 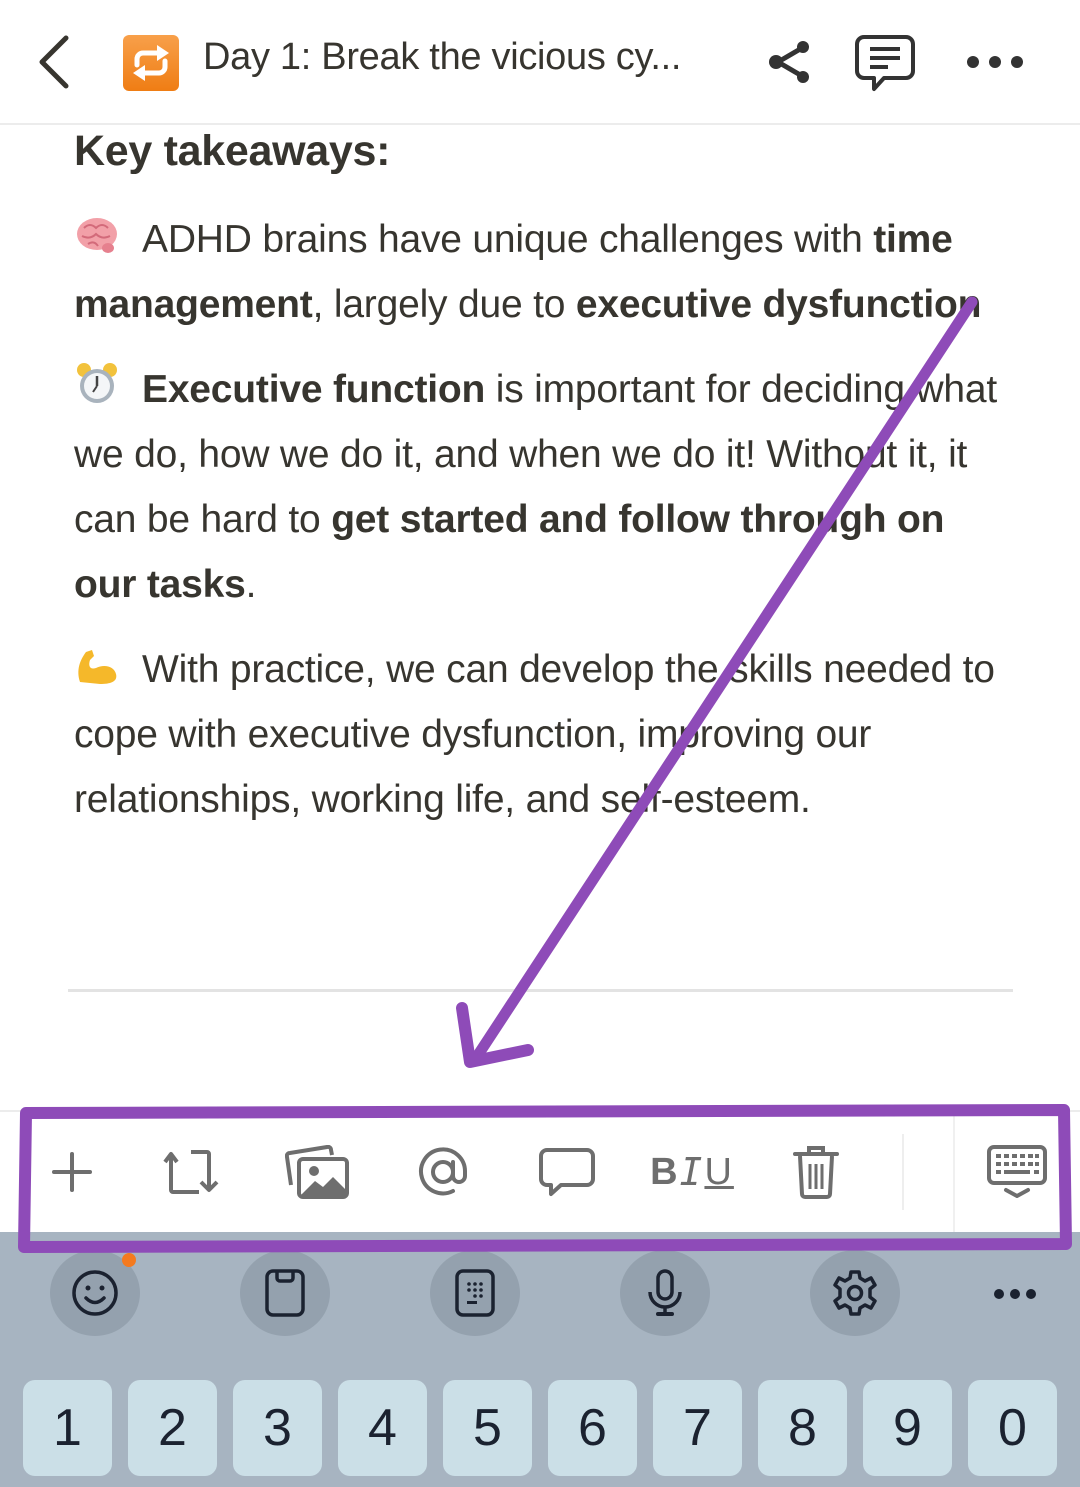 What do you see at coordinates (495, 1035) in the screenshot?
I see `annotation-arrow-head` at bounding box center [495, 1035].